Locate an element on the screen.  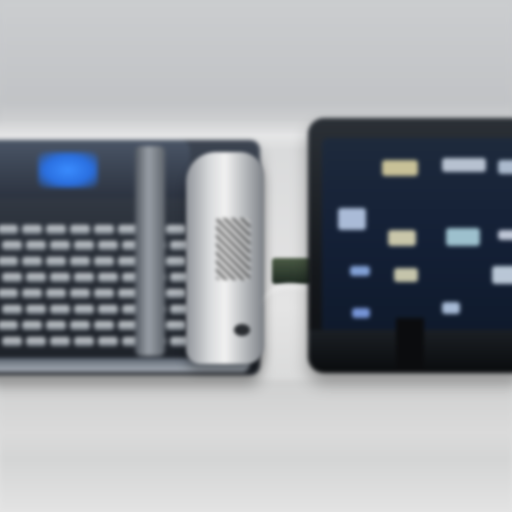
hinge-button is located at coordinates (242, 330).